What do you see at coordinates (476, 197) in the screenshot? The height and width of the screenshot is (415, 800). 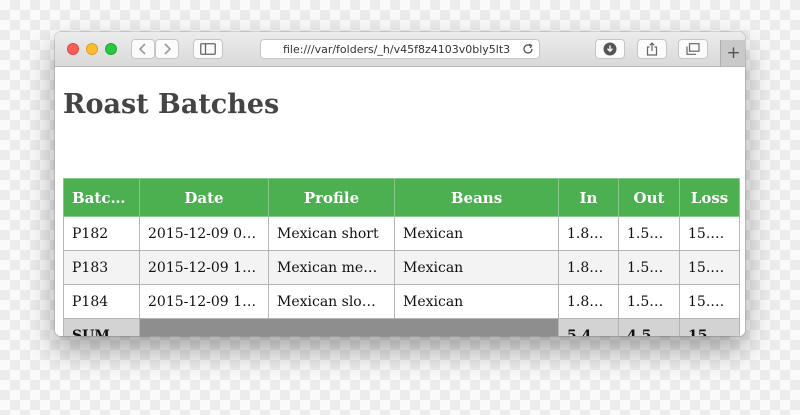 I see `column-header-beans: Beans` at bounding box center [476, 197].